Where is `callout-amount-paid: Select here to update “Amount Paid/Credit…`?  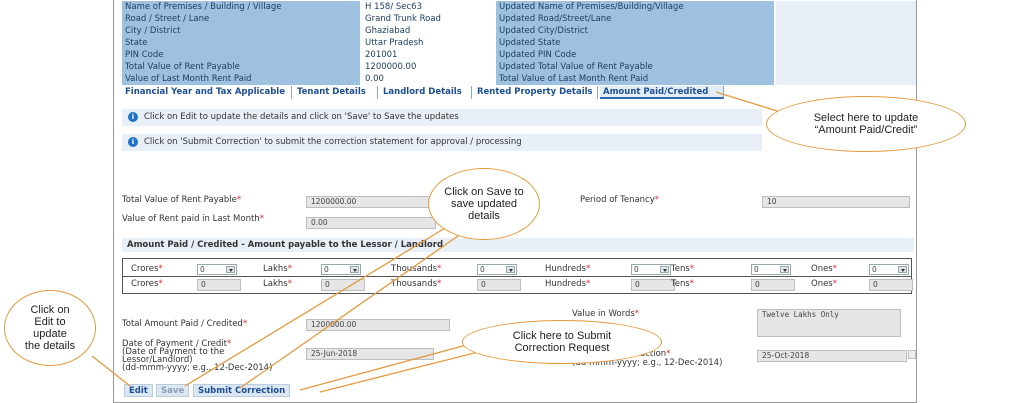 callout-amount-paid: Select here to update “Amount Paid/Credit… is located at coordinates (866, 124).